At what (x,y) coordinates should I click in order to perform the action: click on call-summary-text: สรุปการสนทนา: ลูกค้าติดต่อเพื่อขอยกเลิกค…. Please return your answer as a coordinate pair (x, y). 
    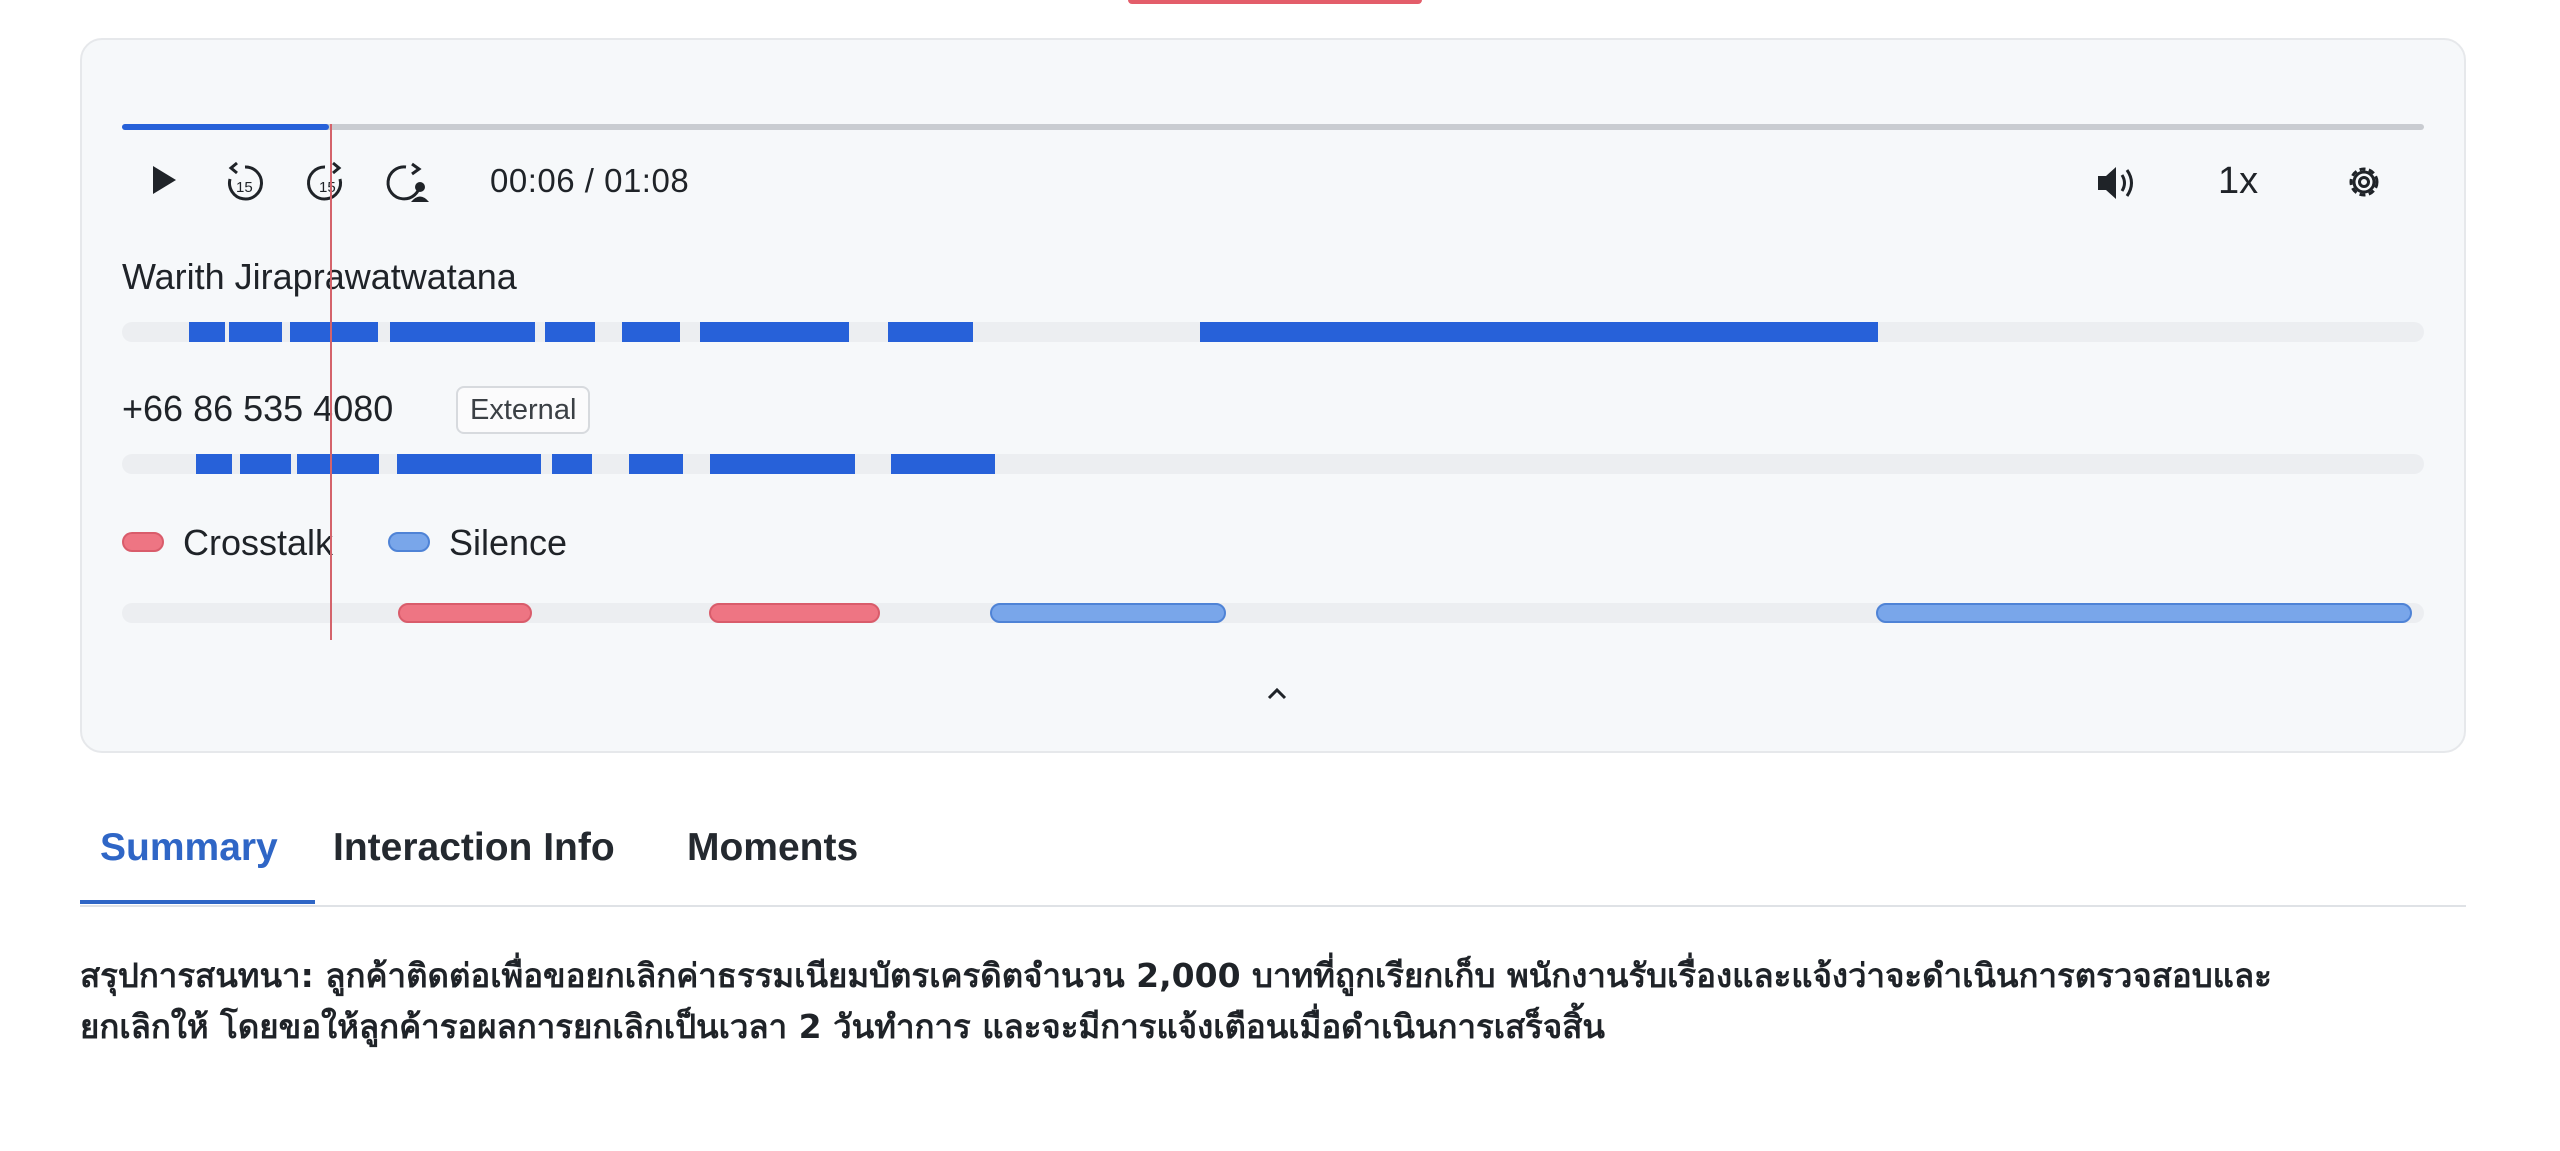
    Looking at the image, I should click on (1280, 1001).